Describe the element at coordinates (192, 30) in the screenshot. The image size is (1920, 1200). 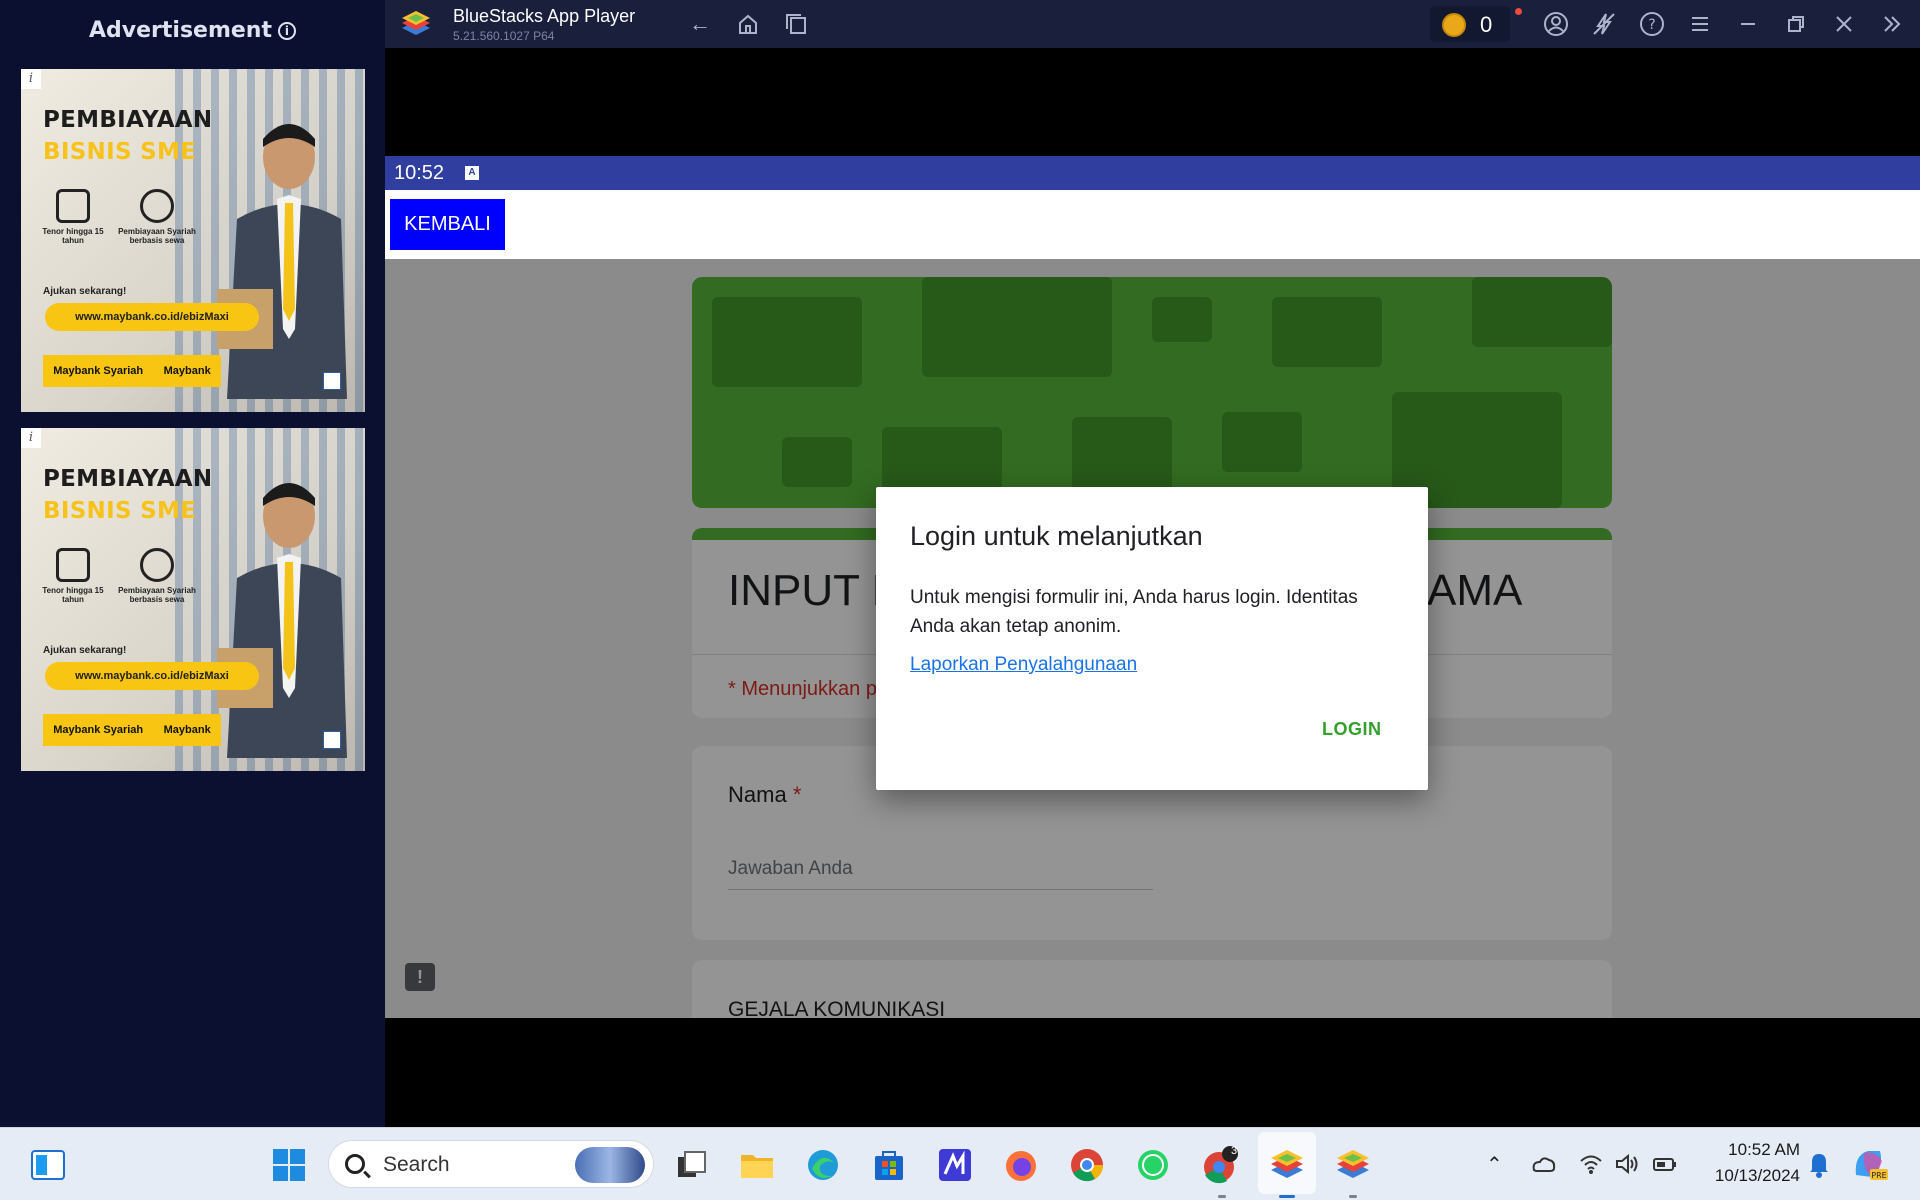
I see `ad-title: Advertisement i` at that location.